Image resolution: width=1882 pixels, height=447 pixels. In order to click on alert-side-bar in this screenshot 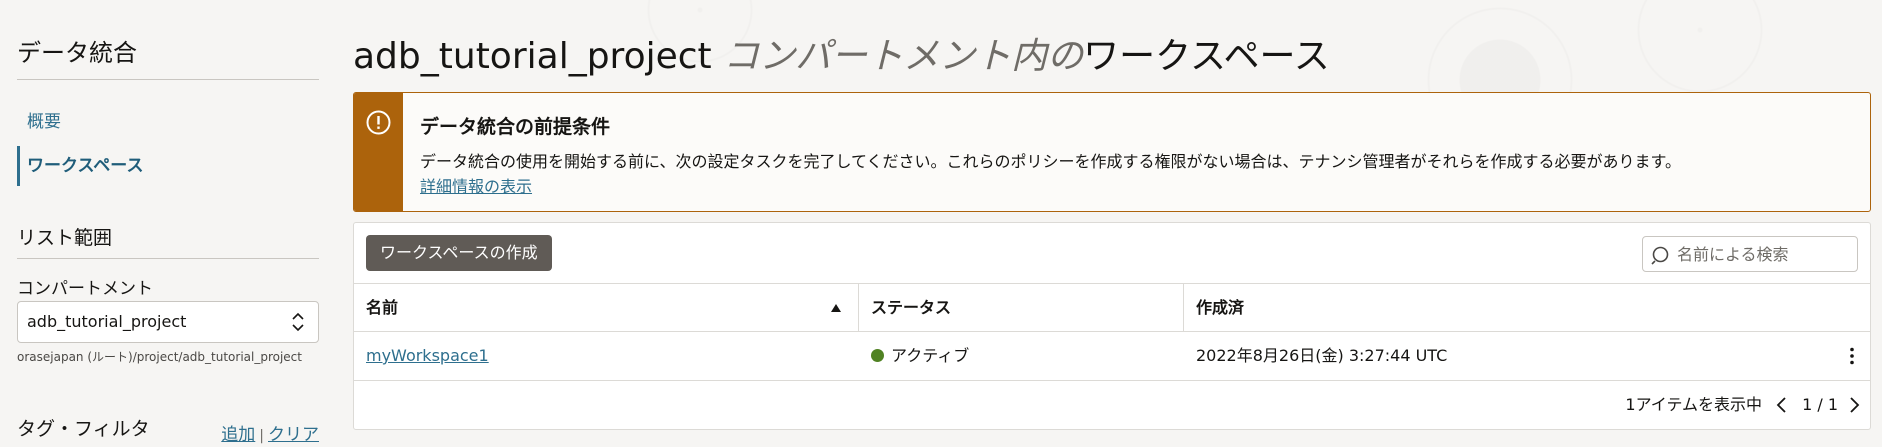, I will do `click(378, 152)`.